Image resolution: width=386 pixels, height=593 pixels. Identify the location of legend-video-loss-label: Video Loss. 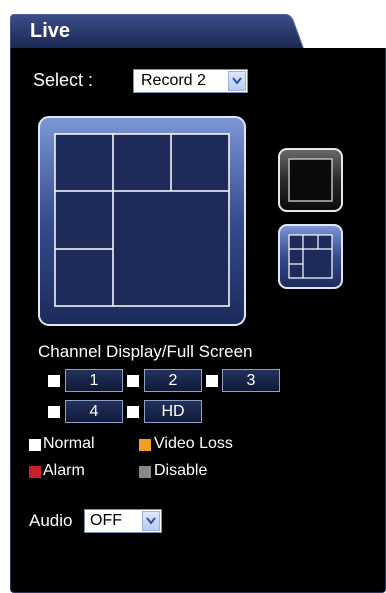
(193, 443).